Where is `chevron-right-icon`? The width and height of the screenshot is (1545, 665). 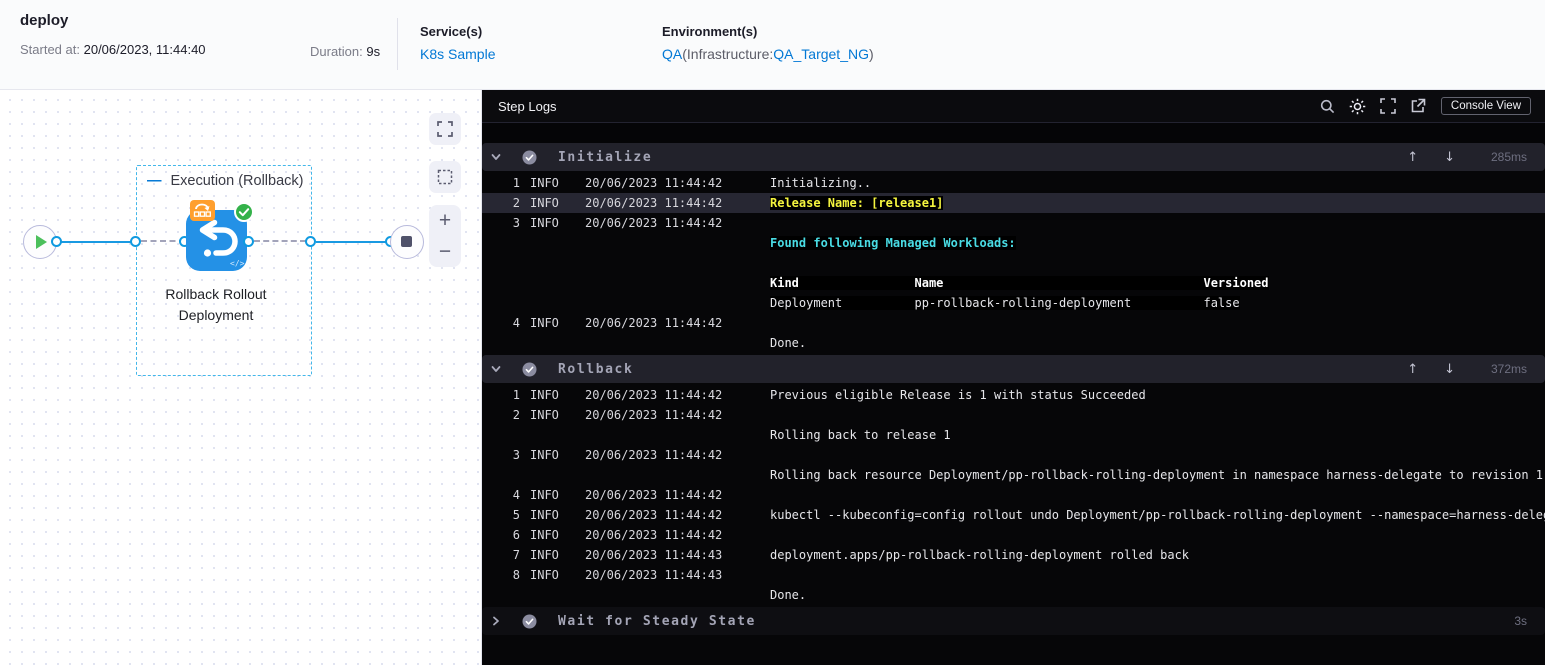 chevron-right-icon is located at coordinates (501, 621).